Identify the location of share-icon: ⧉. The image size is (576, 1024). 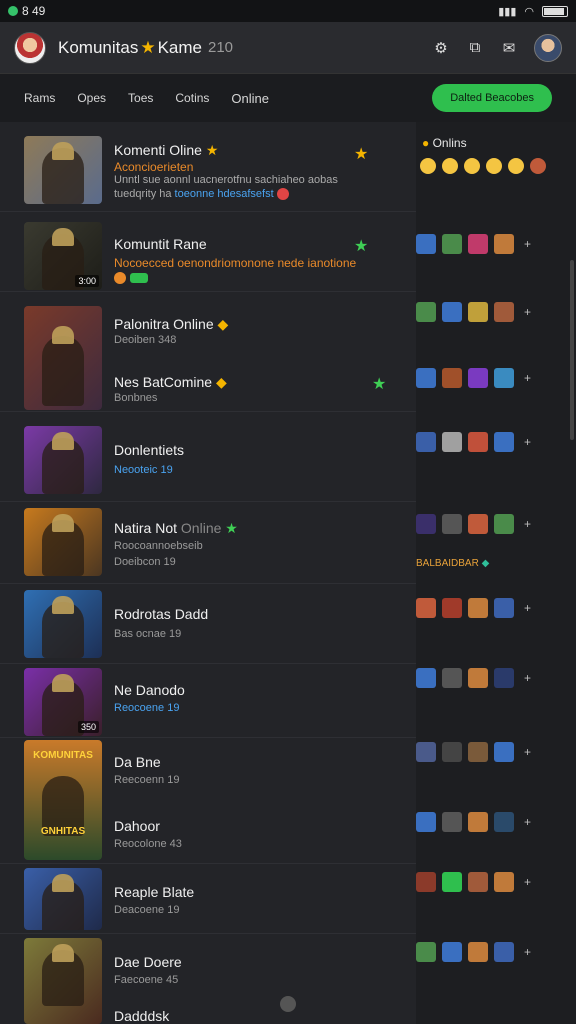
(475, 48).